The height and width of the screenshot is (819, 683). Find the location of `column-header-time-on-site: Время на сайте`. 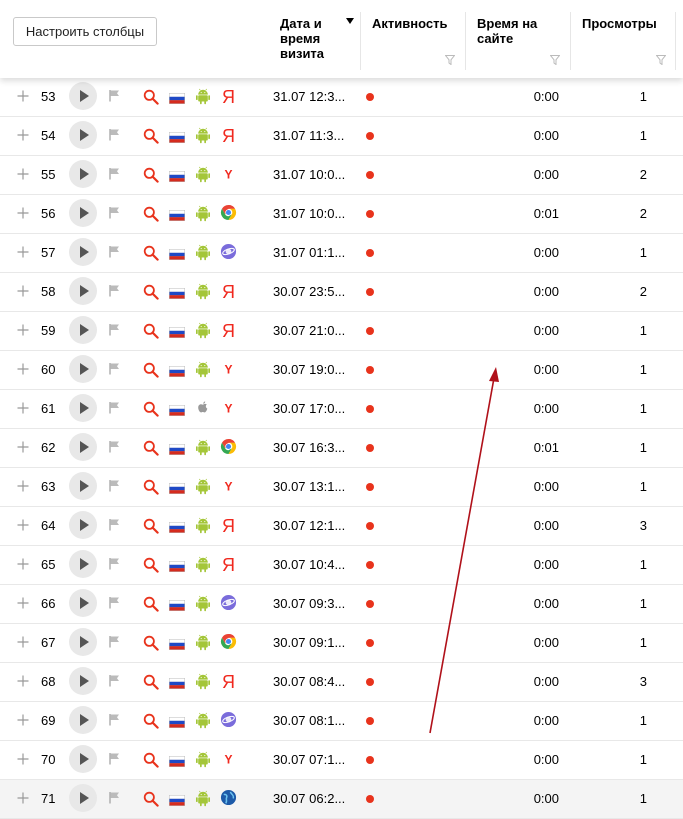

column-header-time-on-site: Время на сайте is located at coordinates (507, 31).